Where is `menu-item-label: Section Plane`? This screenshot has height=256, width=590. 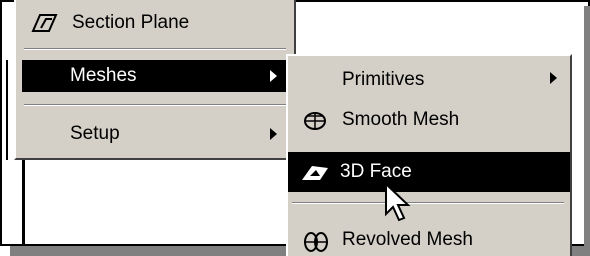 menu-item-label: Section Plane is located at coordinates (131, 22).